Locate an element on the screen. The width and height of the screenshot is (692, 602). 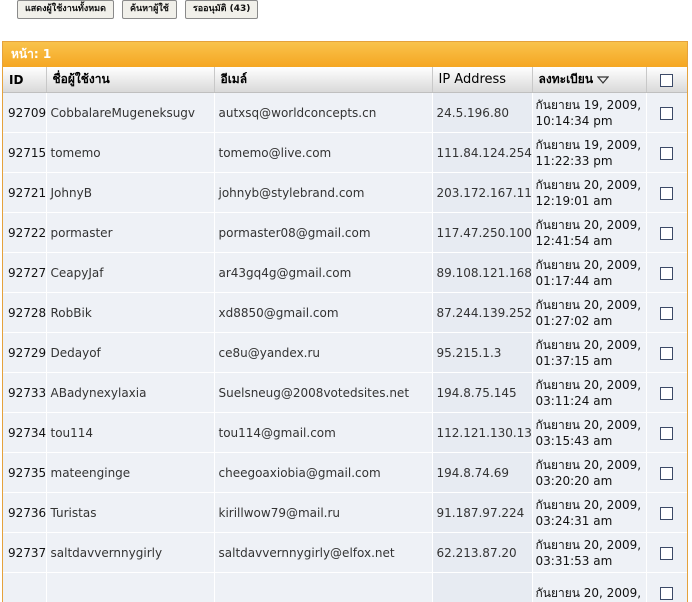
member-id: 92721 is located at coordinates (24, 193).